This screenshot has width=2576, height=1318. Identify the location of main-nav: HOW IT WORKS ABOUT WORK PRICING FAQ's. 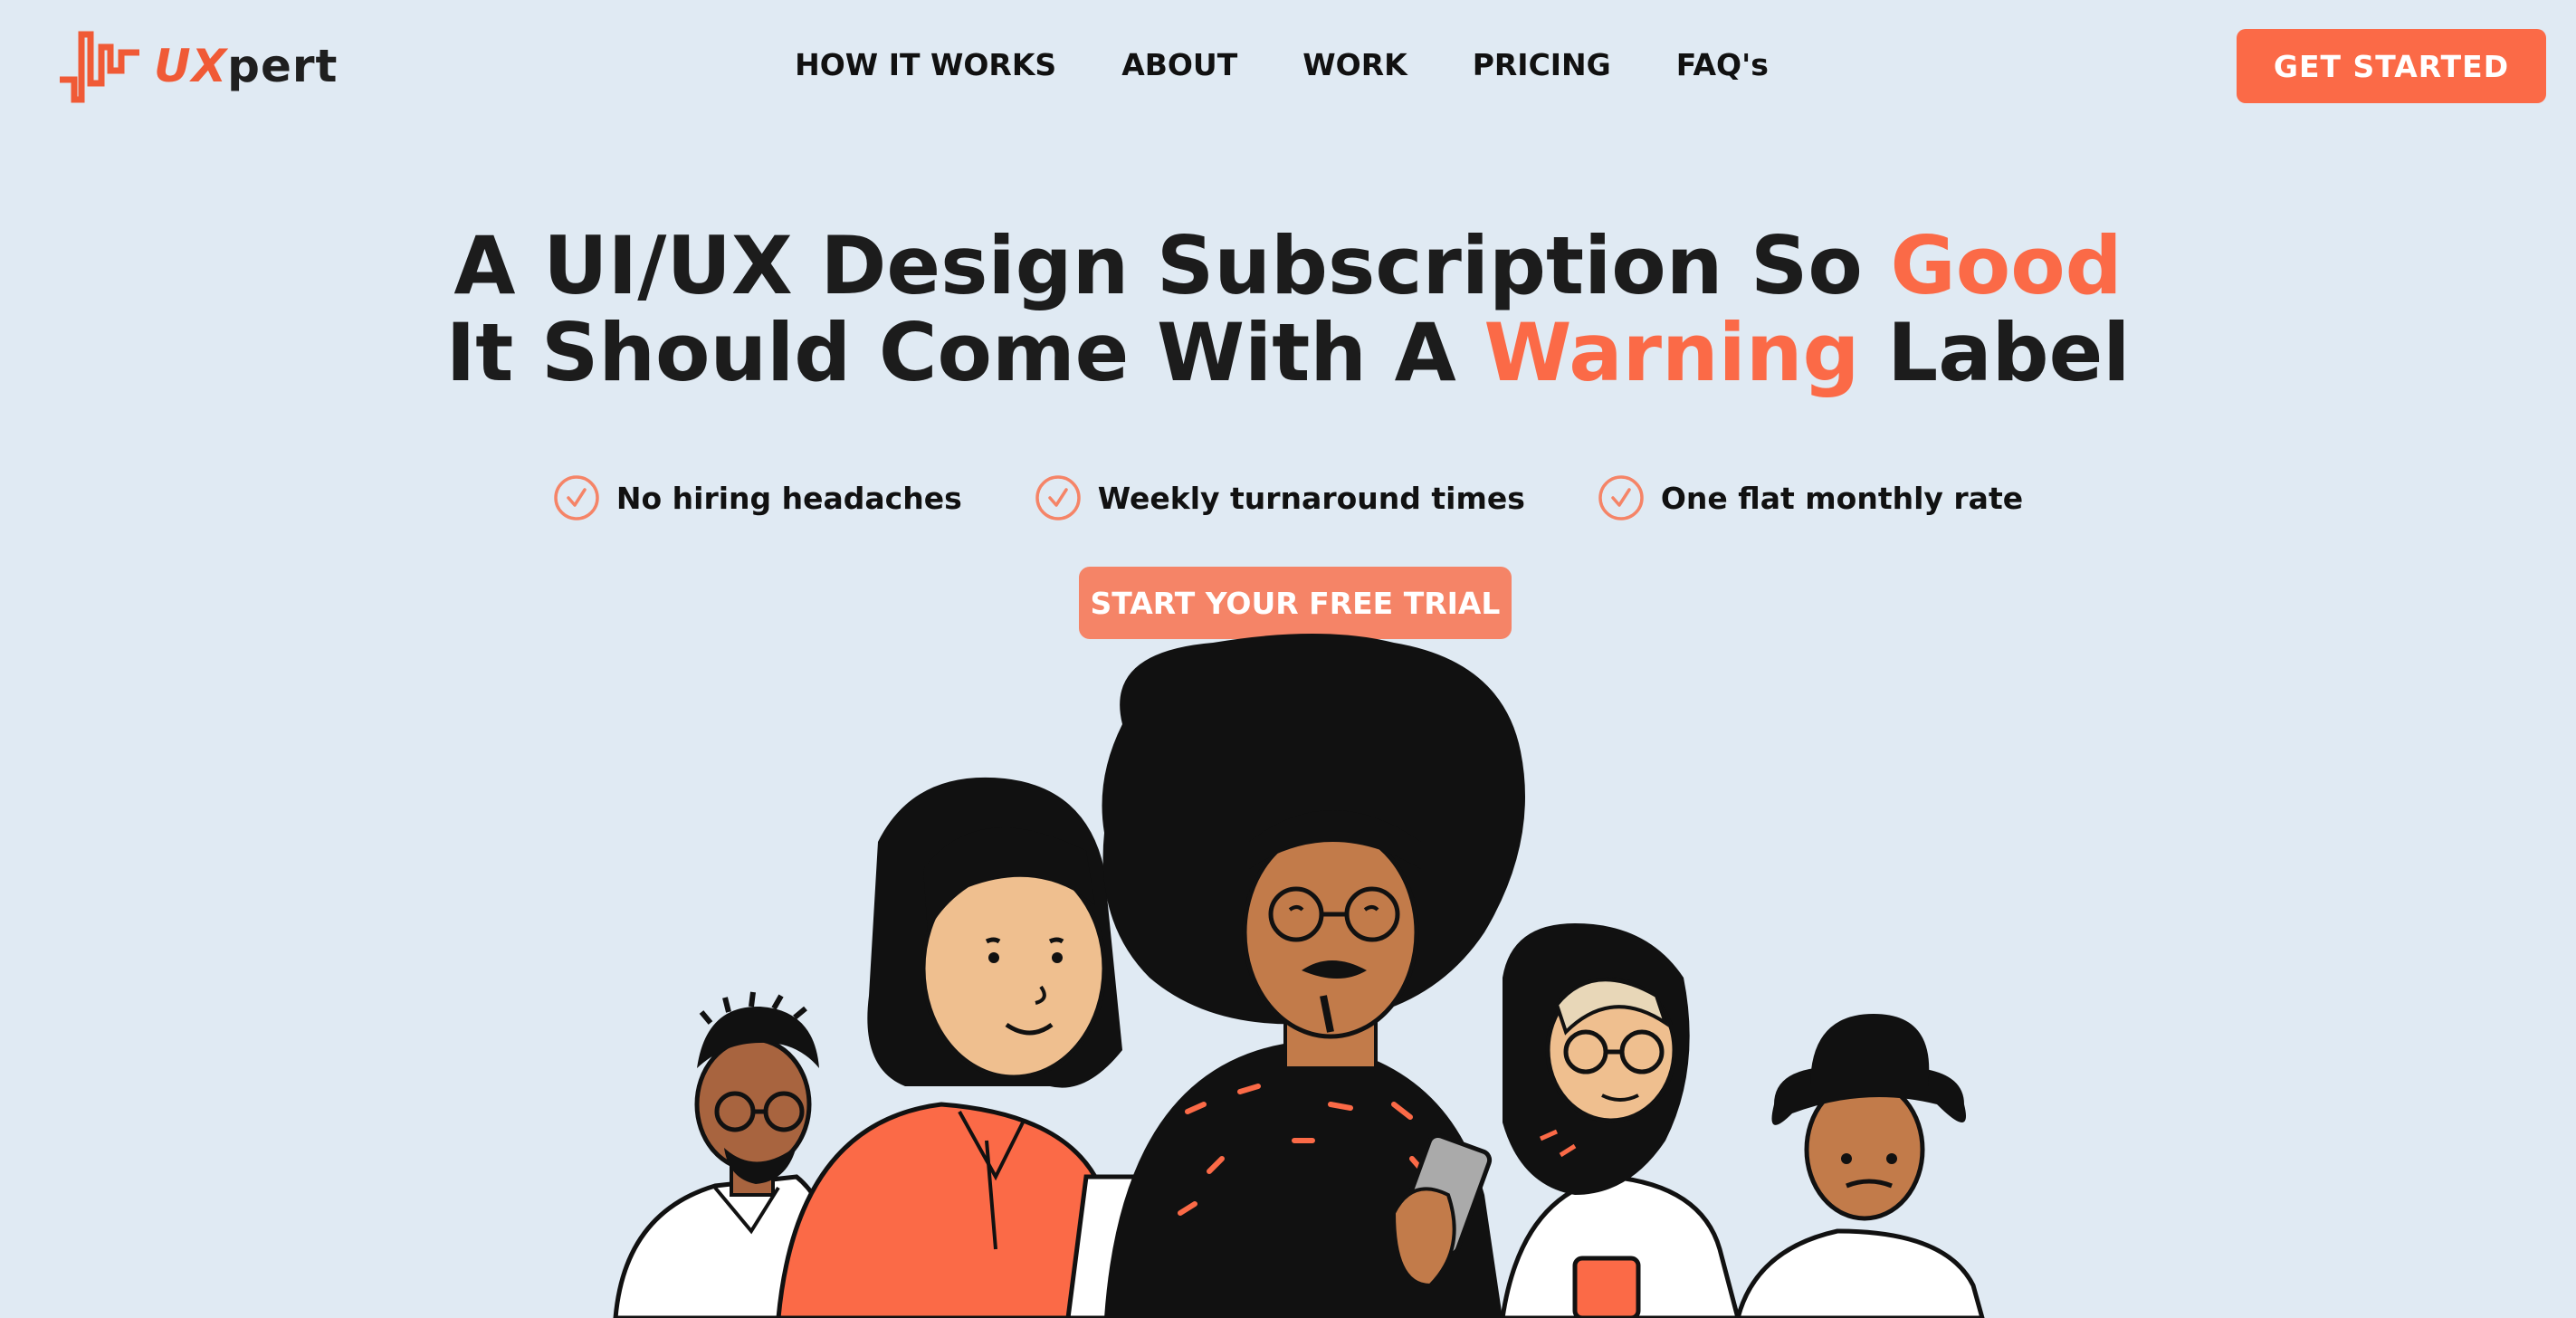
(1288, 65).